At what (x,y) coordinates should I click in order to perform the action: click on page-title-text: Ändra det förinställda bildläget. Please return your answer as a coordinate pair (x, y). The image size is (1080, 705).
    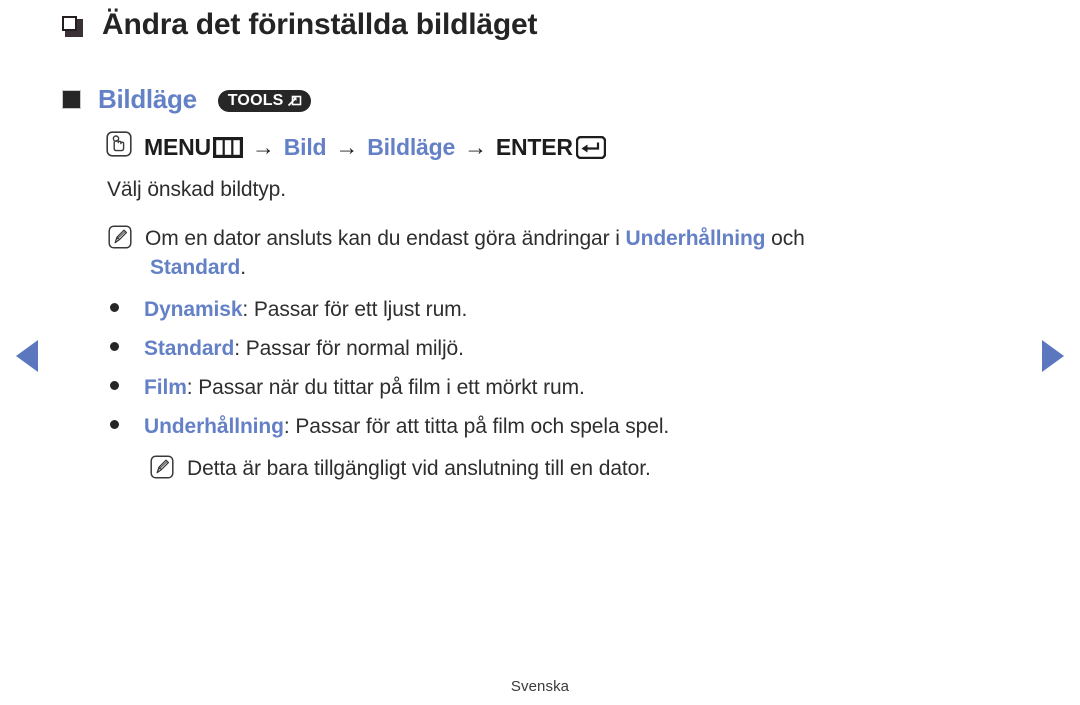
    Looking at the image, I should click on (320, 24).